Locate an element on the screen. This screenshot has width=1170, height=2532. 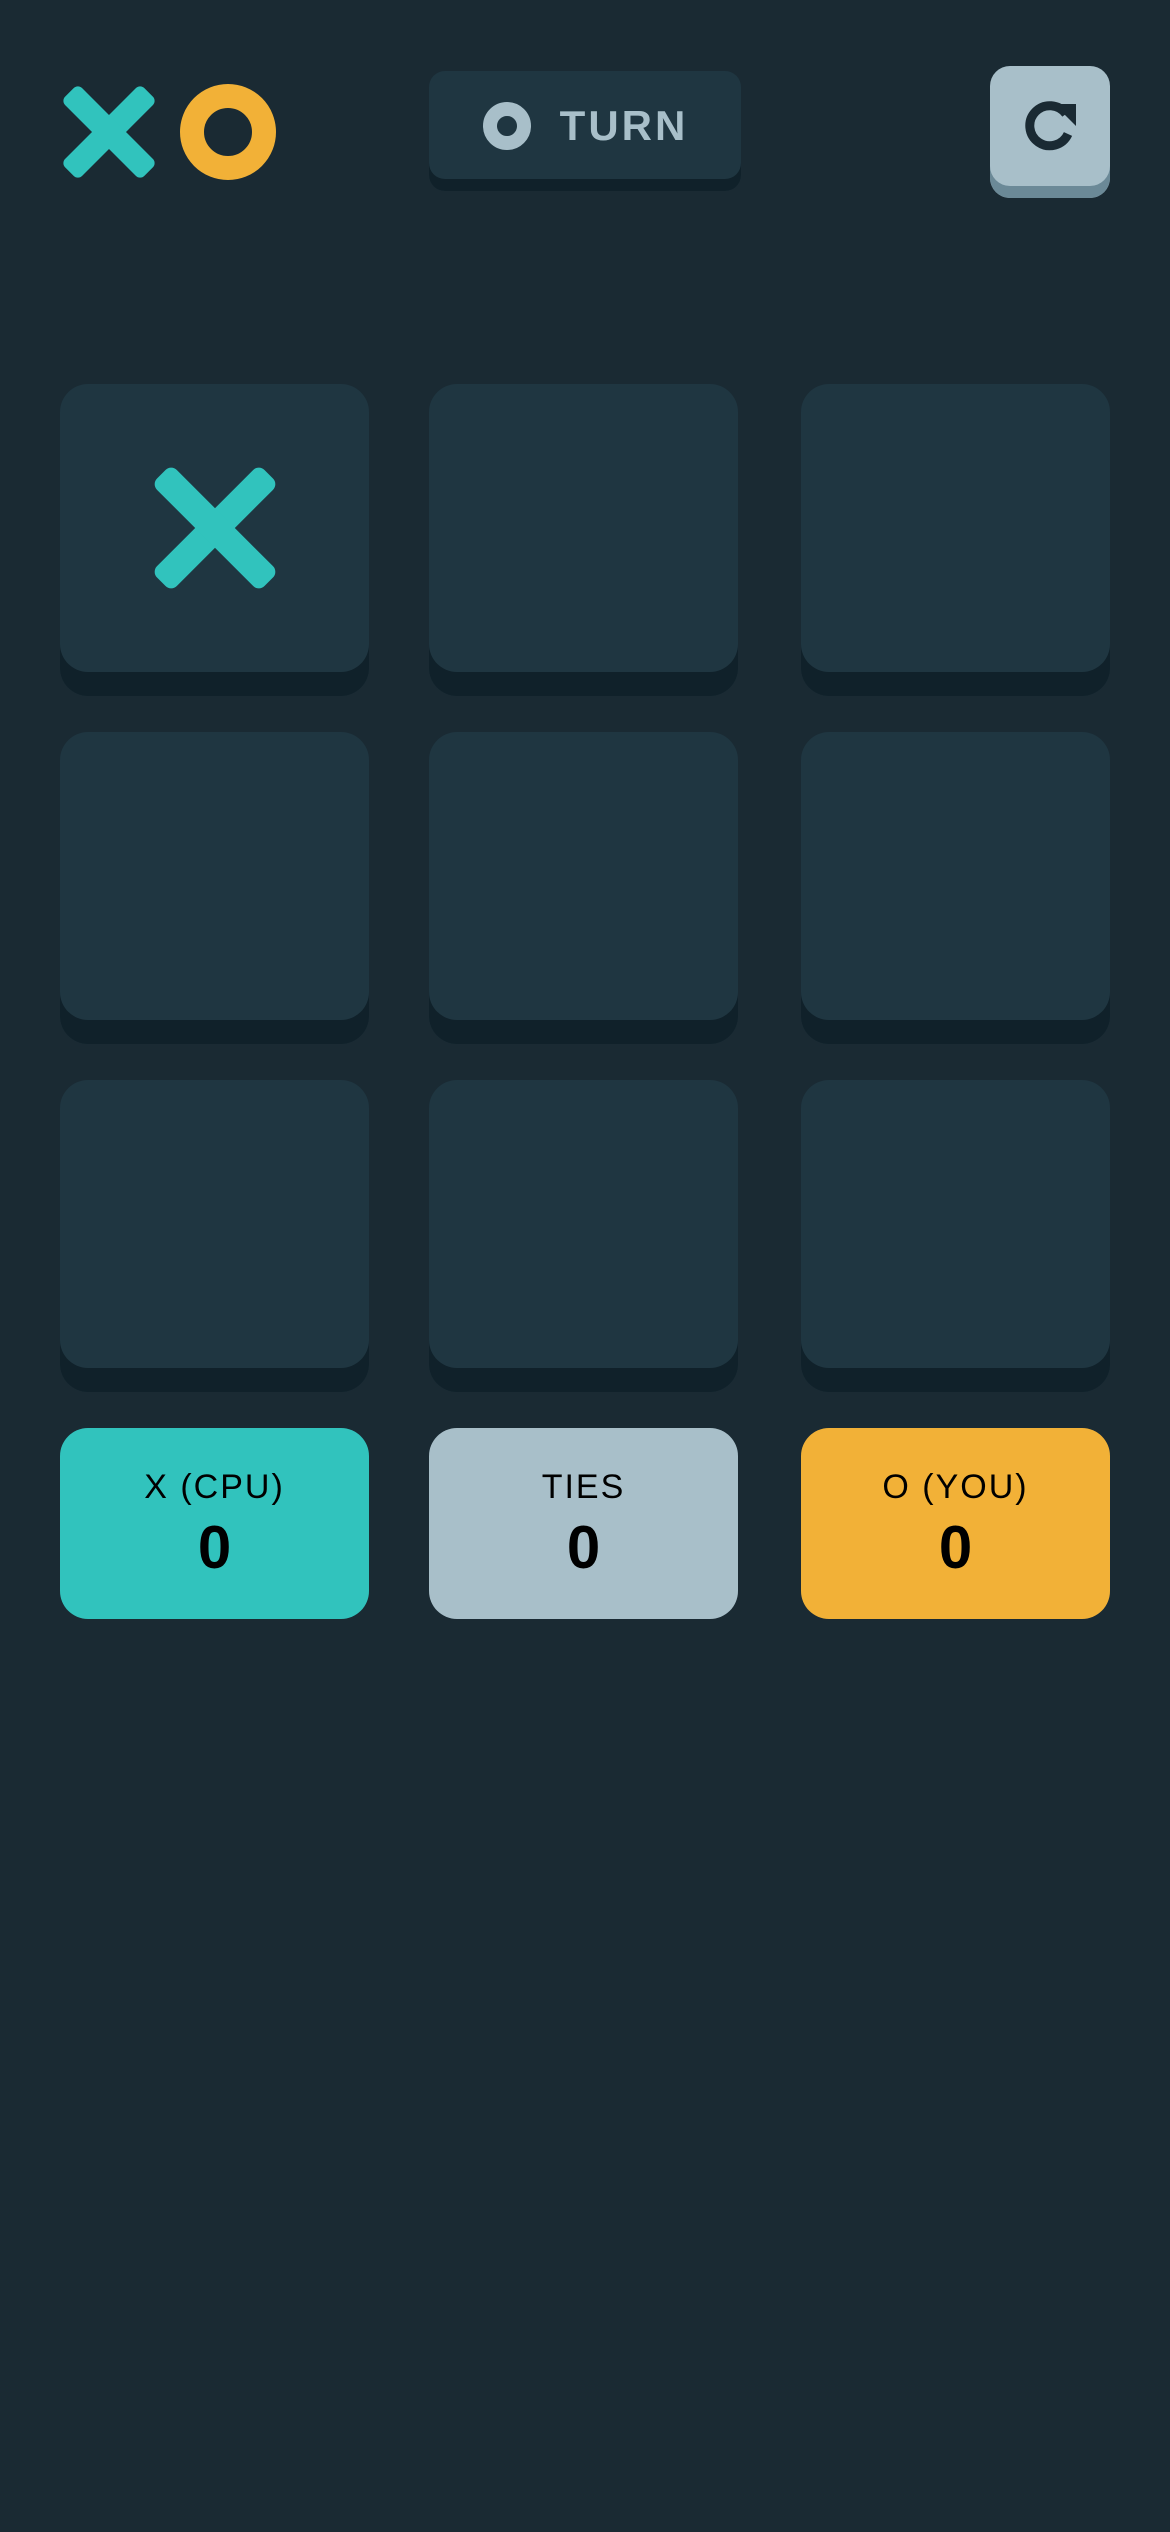
score-x: X (CPU) 0 is located at coordinates (214, 1523).